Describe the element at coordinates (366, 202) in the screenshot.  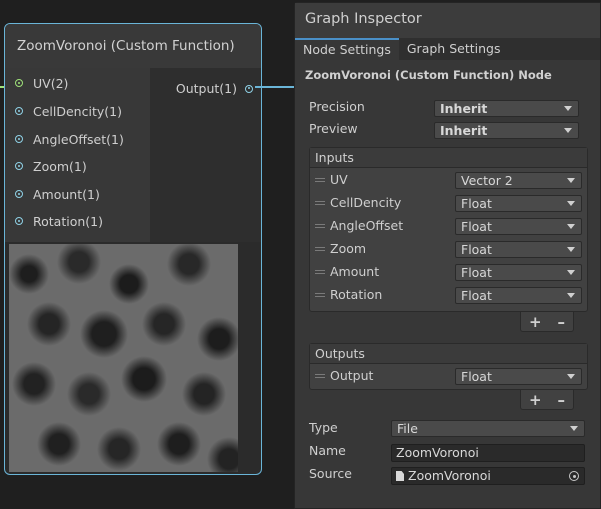
I see `input-name: CellDencity` at that location.